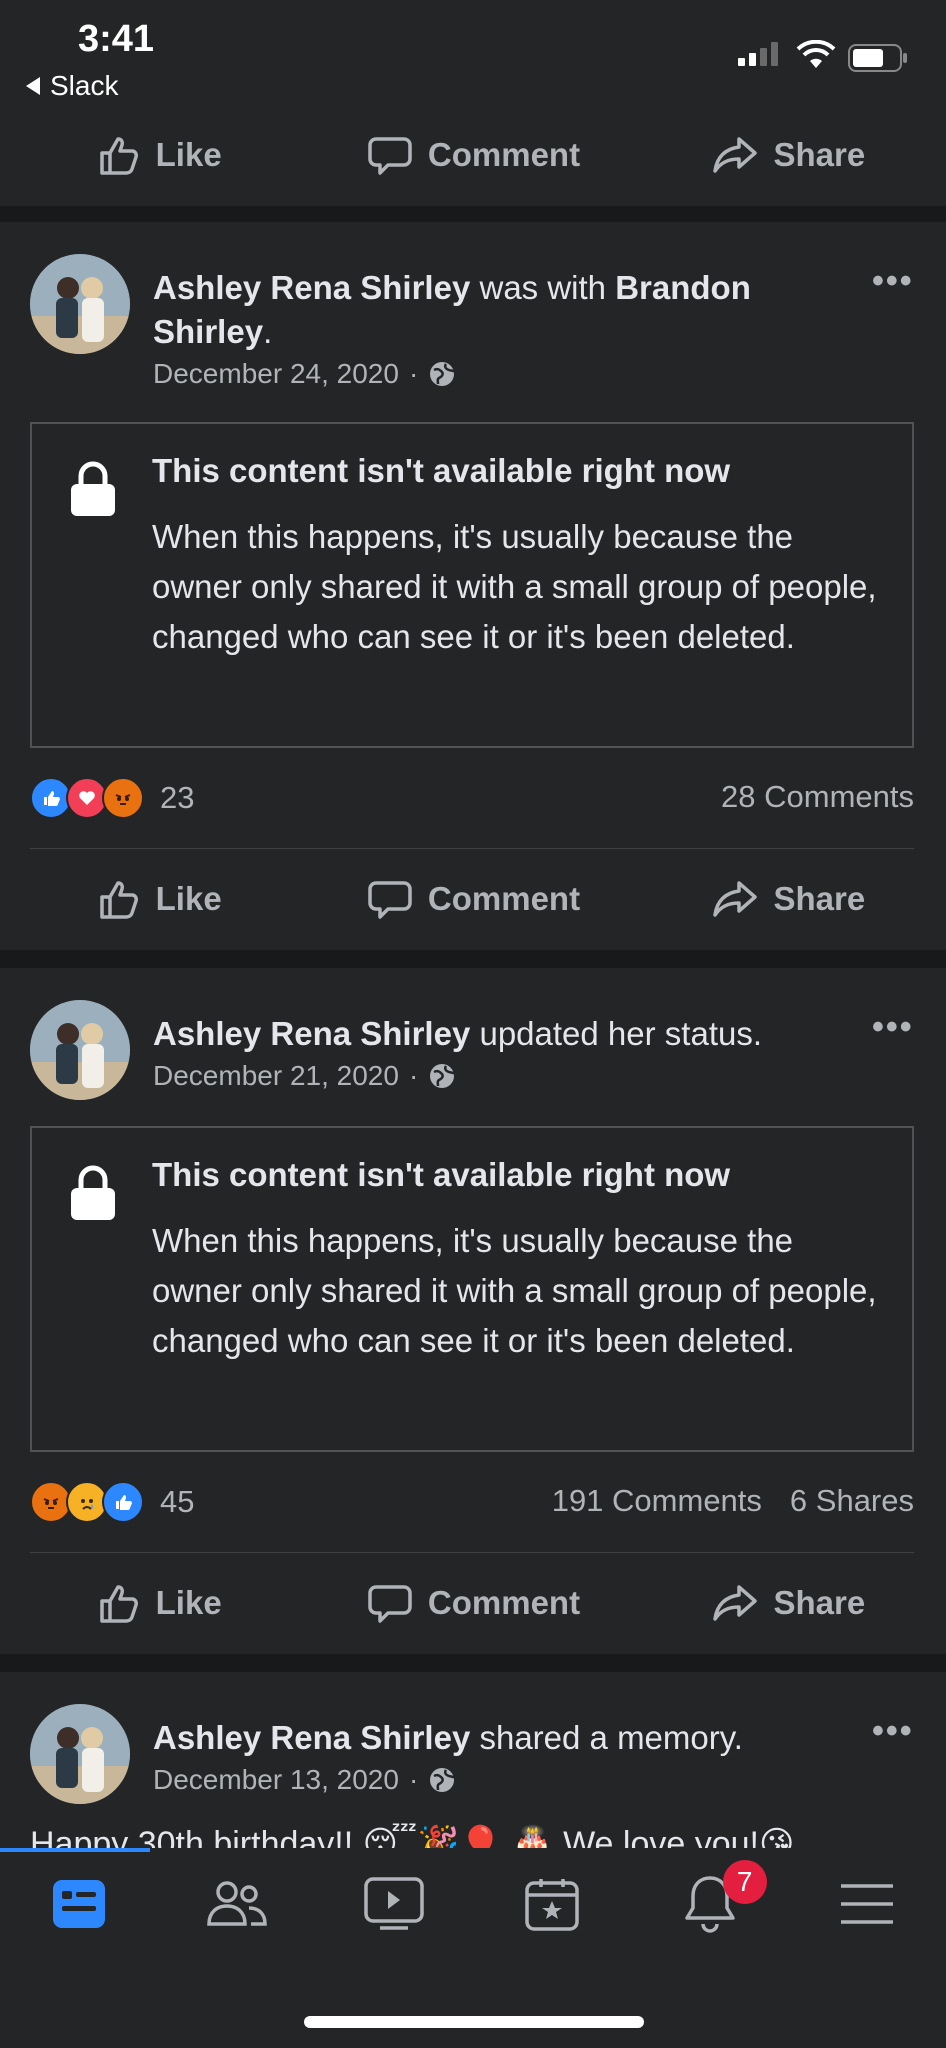  I want to click on status-bar: 3:41 Slack, so click(473, 56).